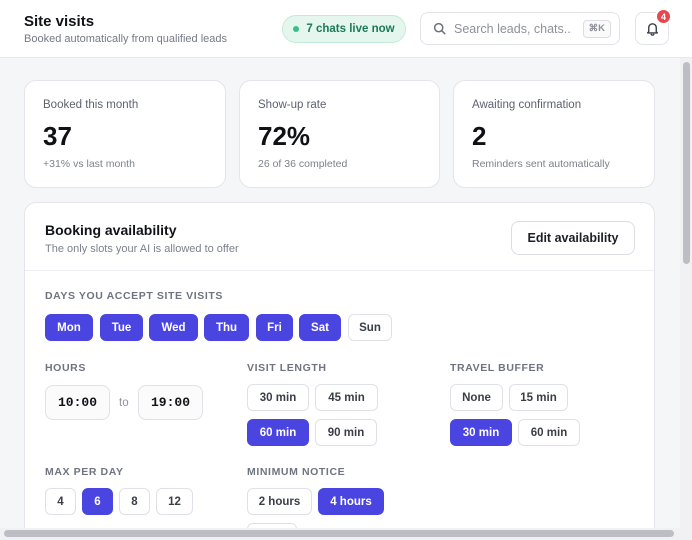  What do you see at coordinates (287, 368) in the screenshot?
I see `visit-length-section-label: Visit length` at bounding box center [287, 368].